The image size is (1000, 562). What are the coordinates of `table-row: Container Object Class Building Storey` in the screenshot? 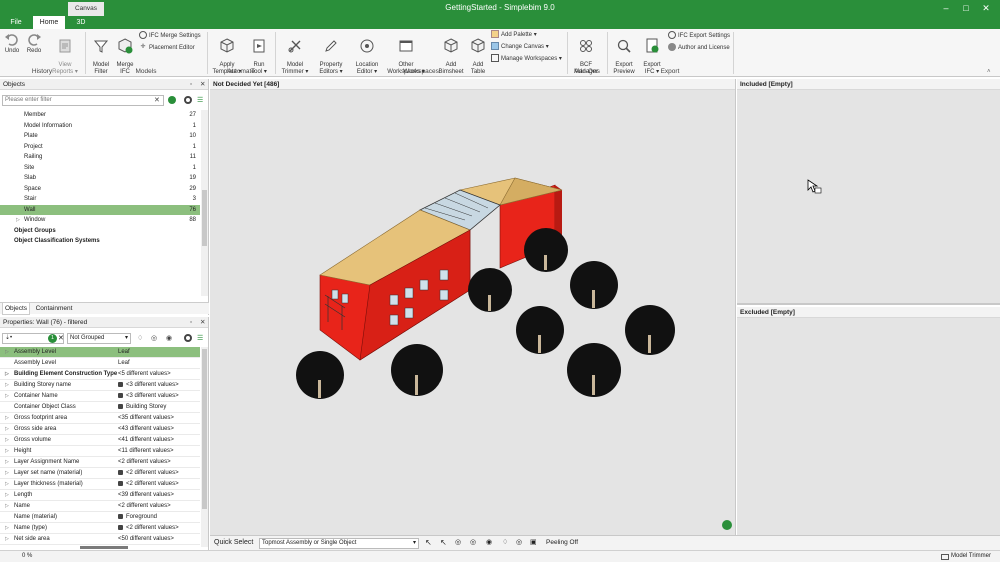 It's located at (100, 407).